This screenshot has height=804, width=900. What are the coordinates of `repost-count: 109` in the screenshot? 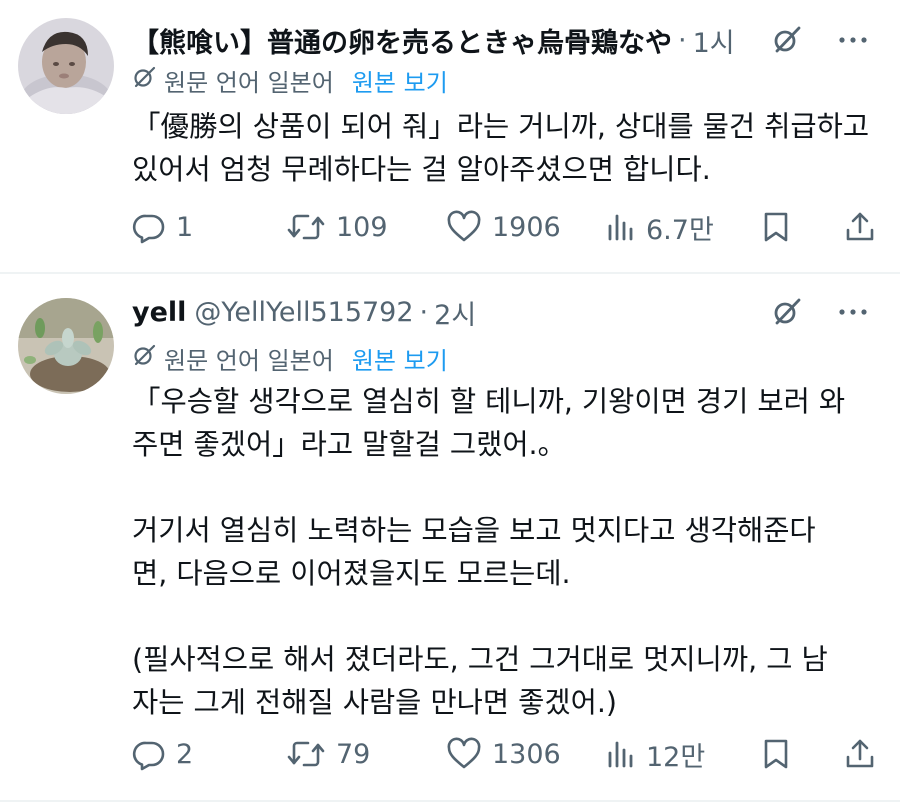 It's located at (362, 227).